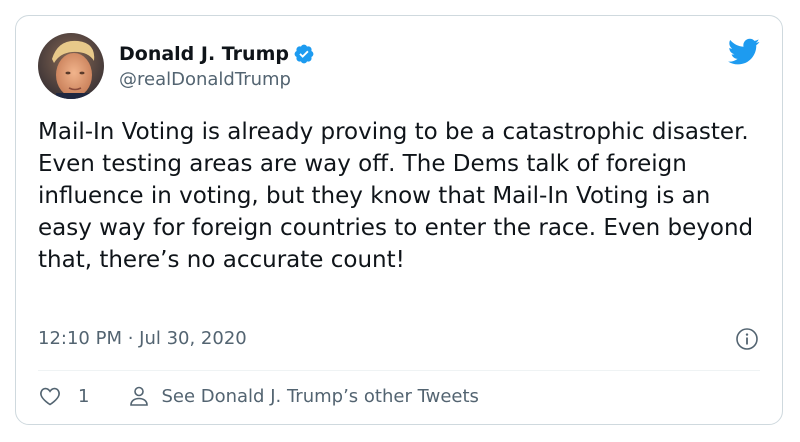 The width and height of the screenshot is (800, 442). I want to click on author-handle: @realDonaldTrump, so click(205, 79).